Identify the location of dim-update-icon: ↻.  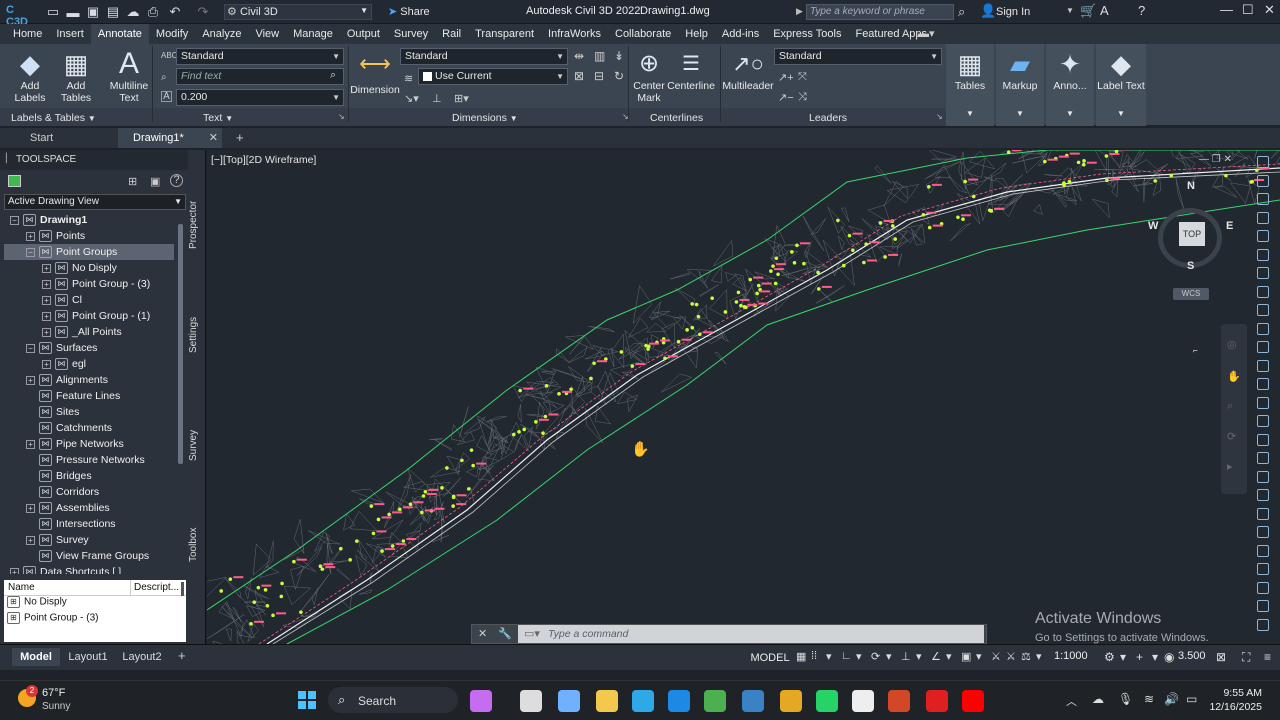
(619, 76).